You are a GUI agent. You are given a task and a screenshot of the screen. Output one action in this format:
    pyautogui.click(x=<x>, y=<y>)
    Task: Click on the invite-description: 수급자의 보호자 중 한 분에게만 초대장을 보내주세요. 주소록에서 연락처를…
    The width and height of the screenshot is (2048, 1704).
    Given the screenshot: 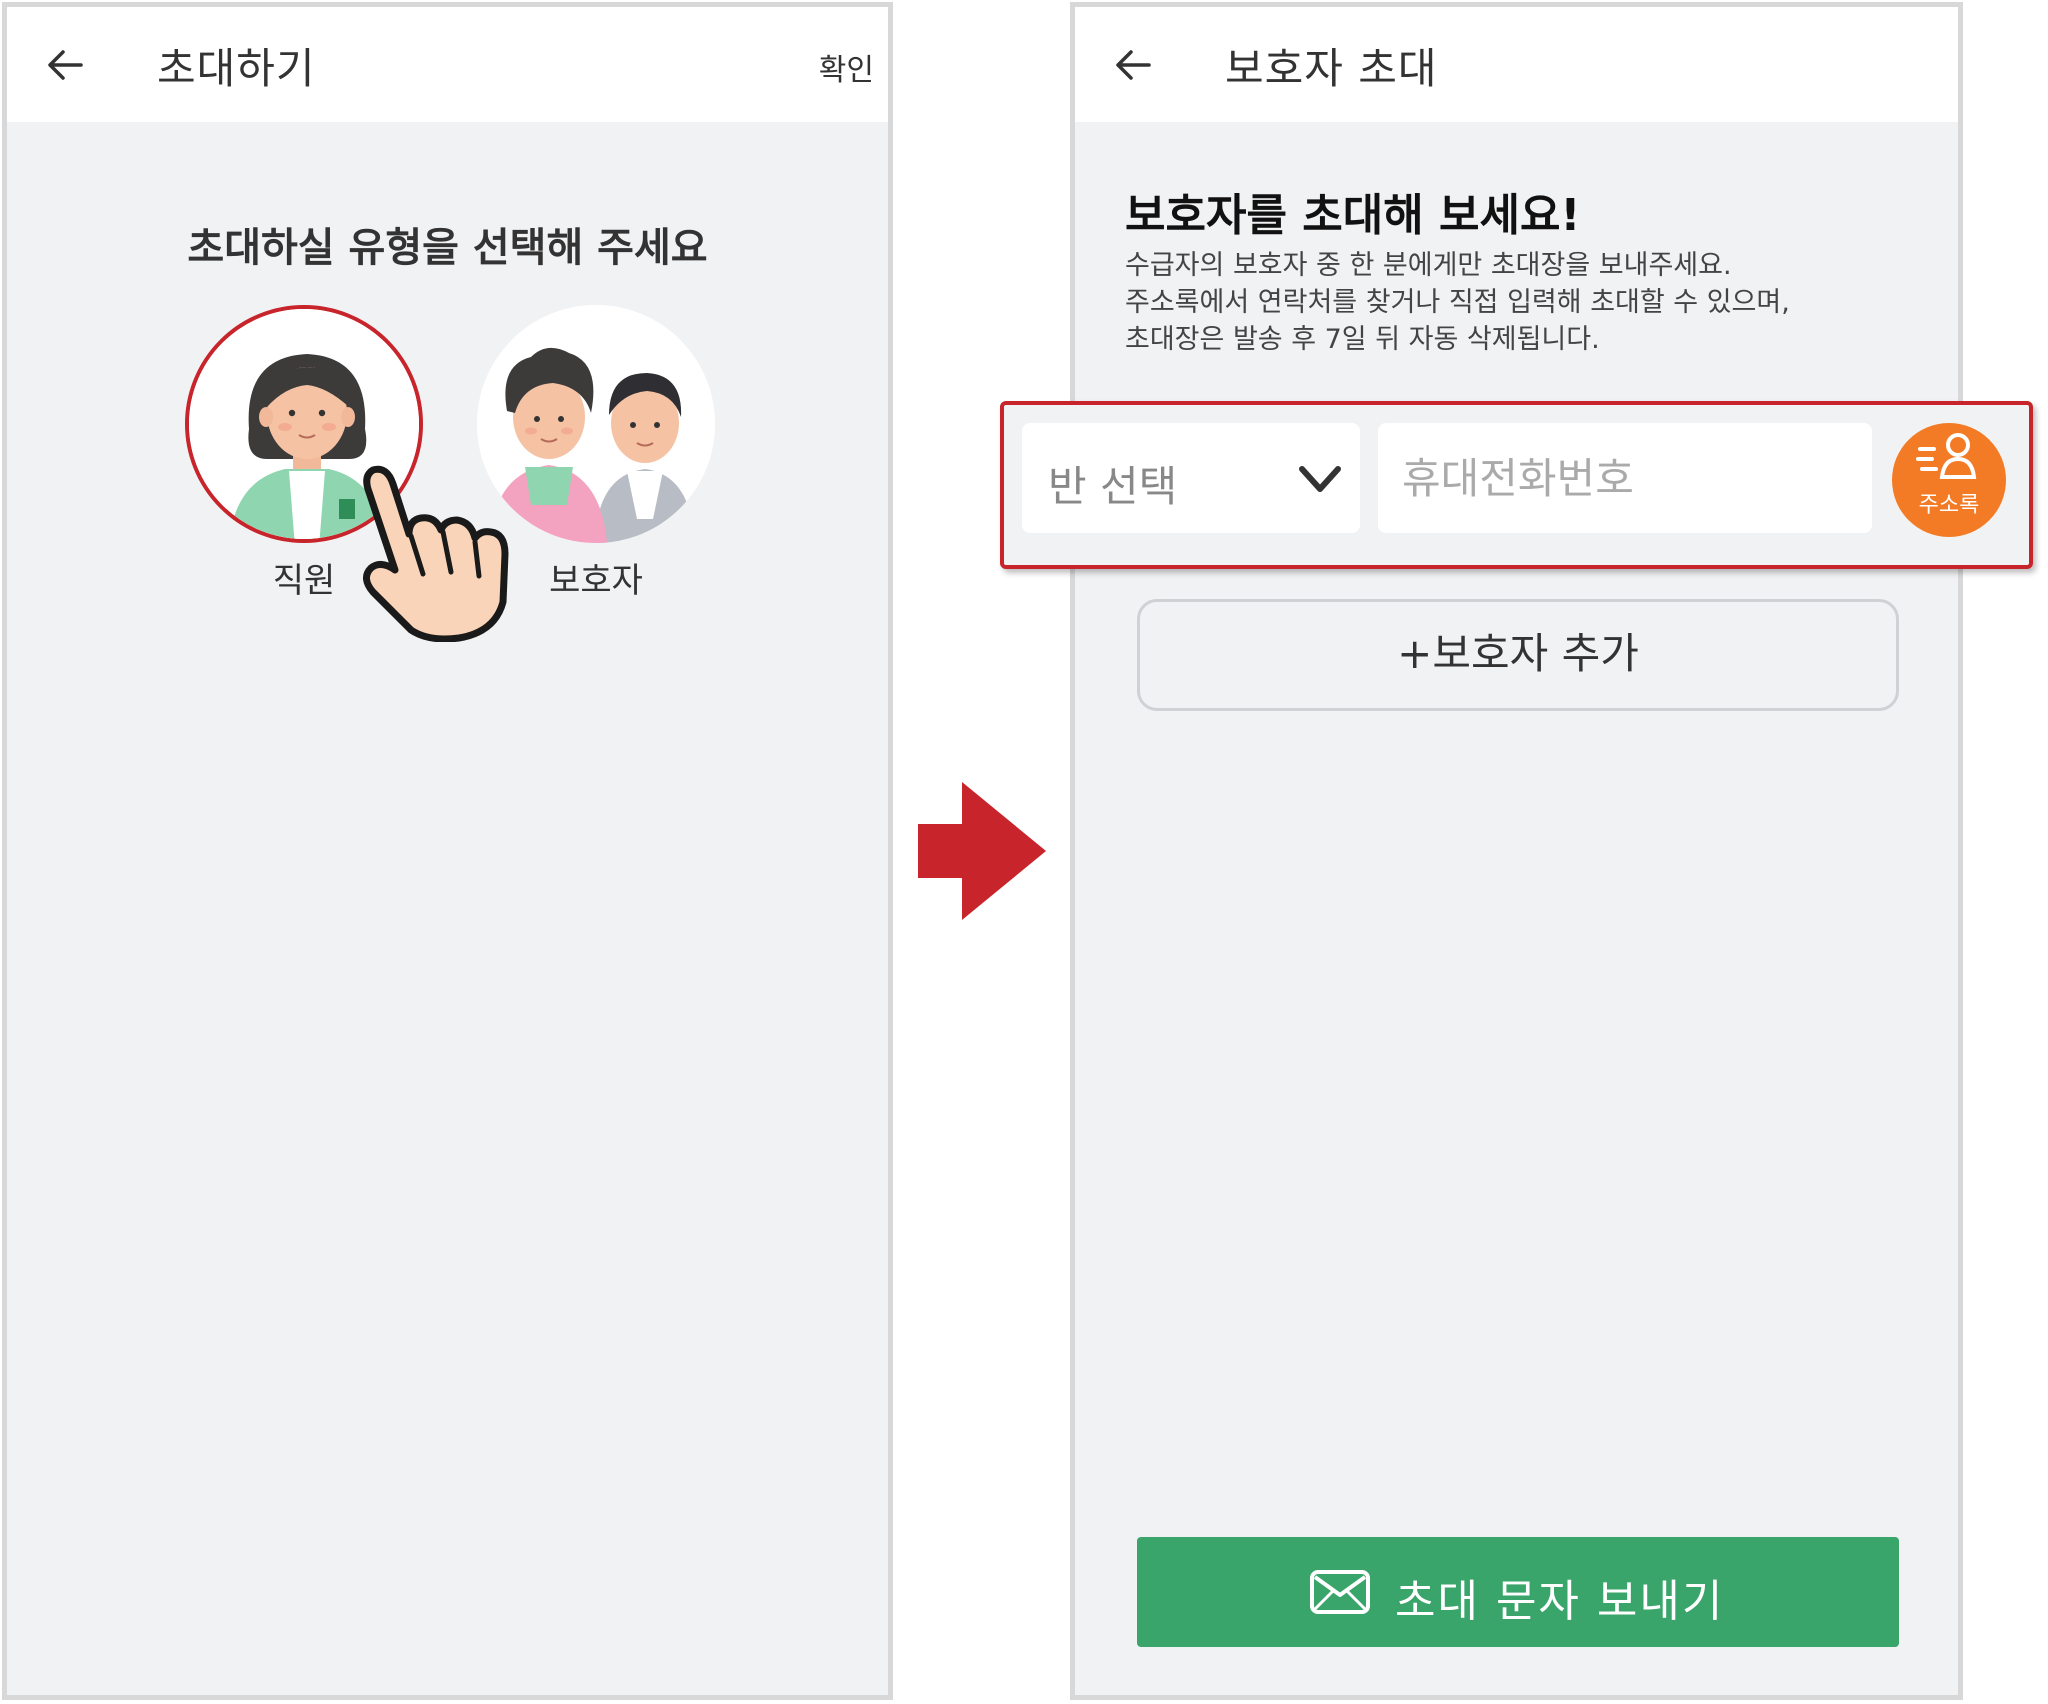 What is the action you would take?
    pyautogui.click(x=1525, y=302)
    